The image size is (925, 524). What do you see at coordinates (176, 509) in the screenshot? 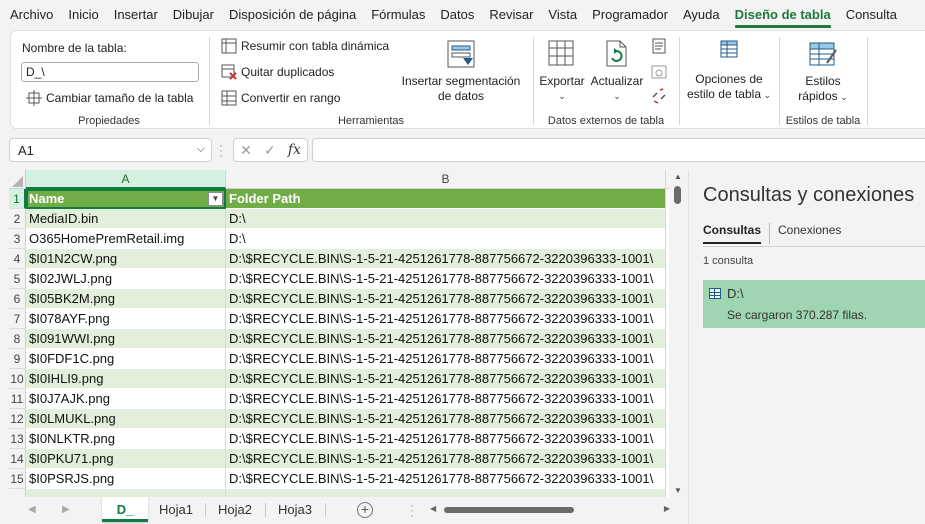
I see `sheet-tab-hoja1: Hoja1` at bounding box center [176, 509].